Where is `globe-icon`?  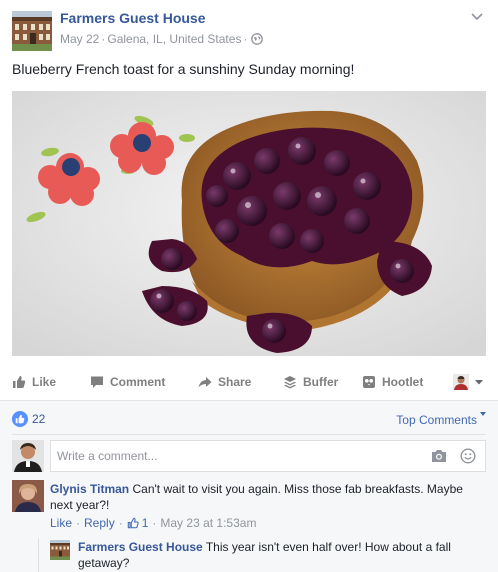
globe-icon is located at coordinates (257, 39).